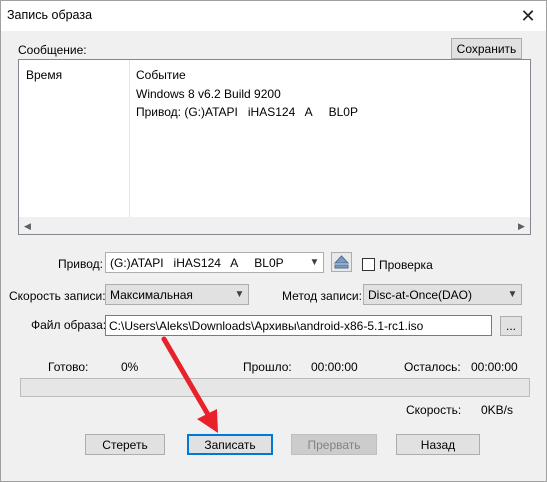  I want to click on annotation-arrow-line, so click(187, 378).